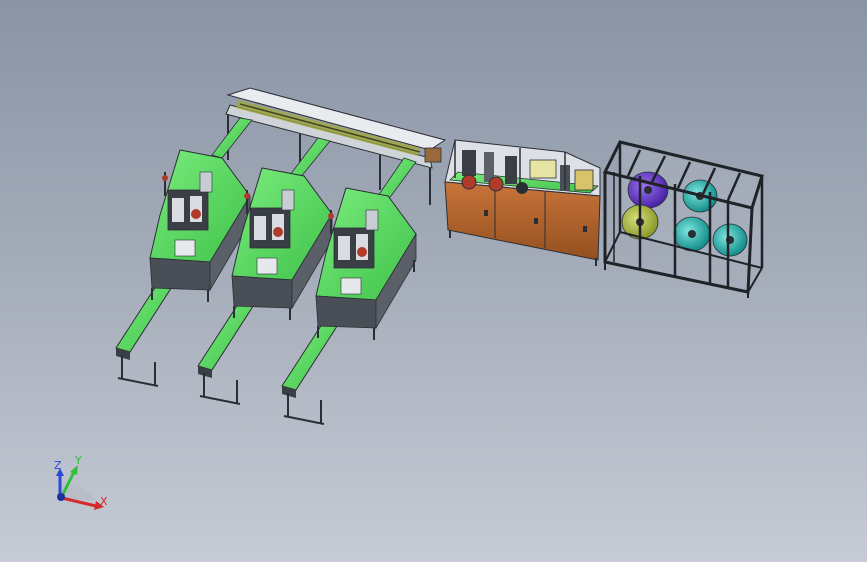  Describe the element at coordinates (329, 146) in the screenshot. I see `overhead-transfer-bridge` at that location.